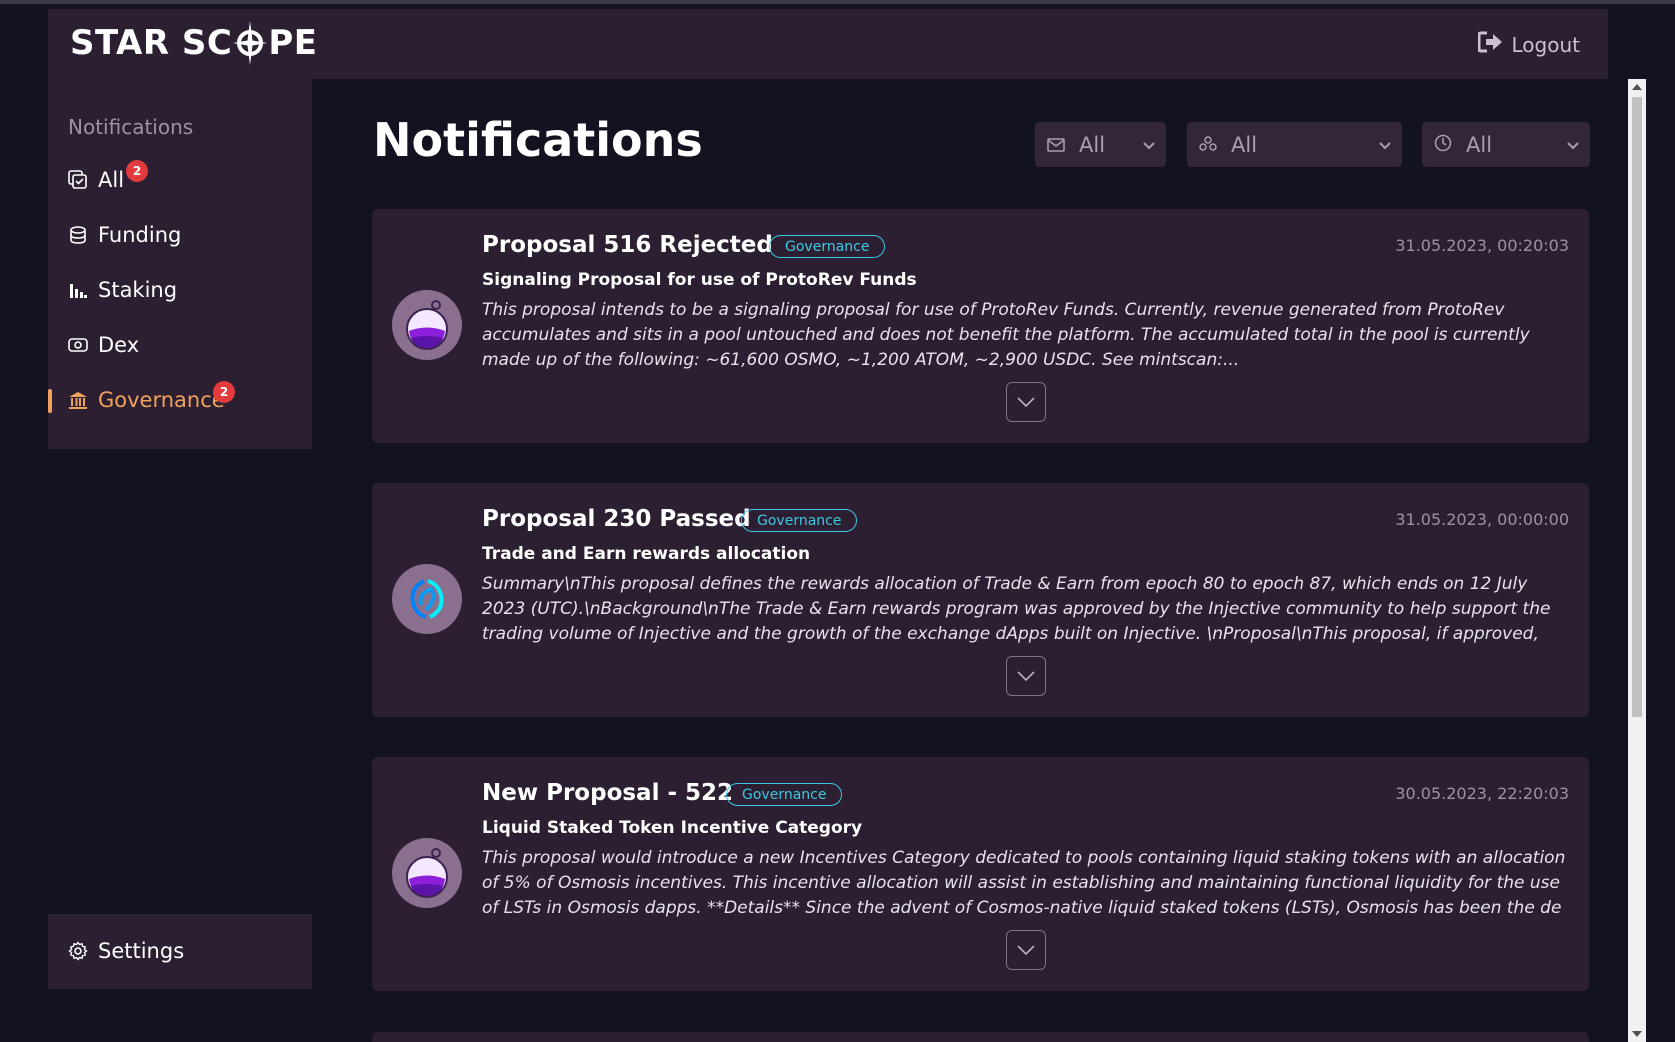  I want to click on scroll-down-arrow-icon, so click(1637, 1034).